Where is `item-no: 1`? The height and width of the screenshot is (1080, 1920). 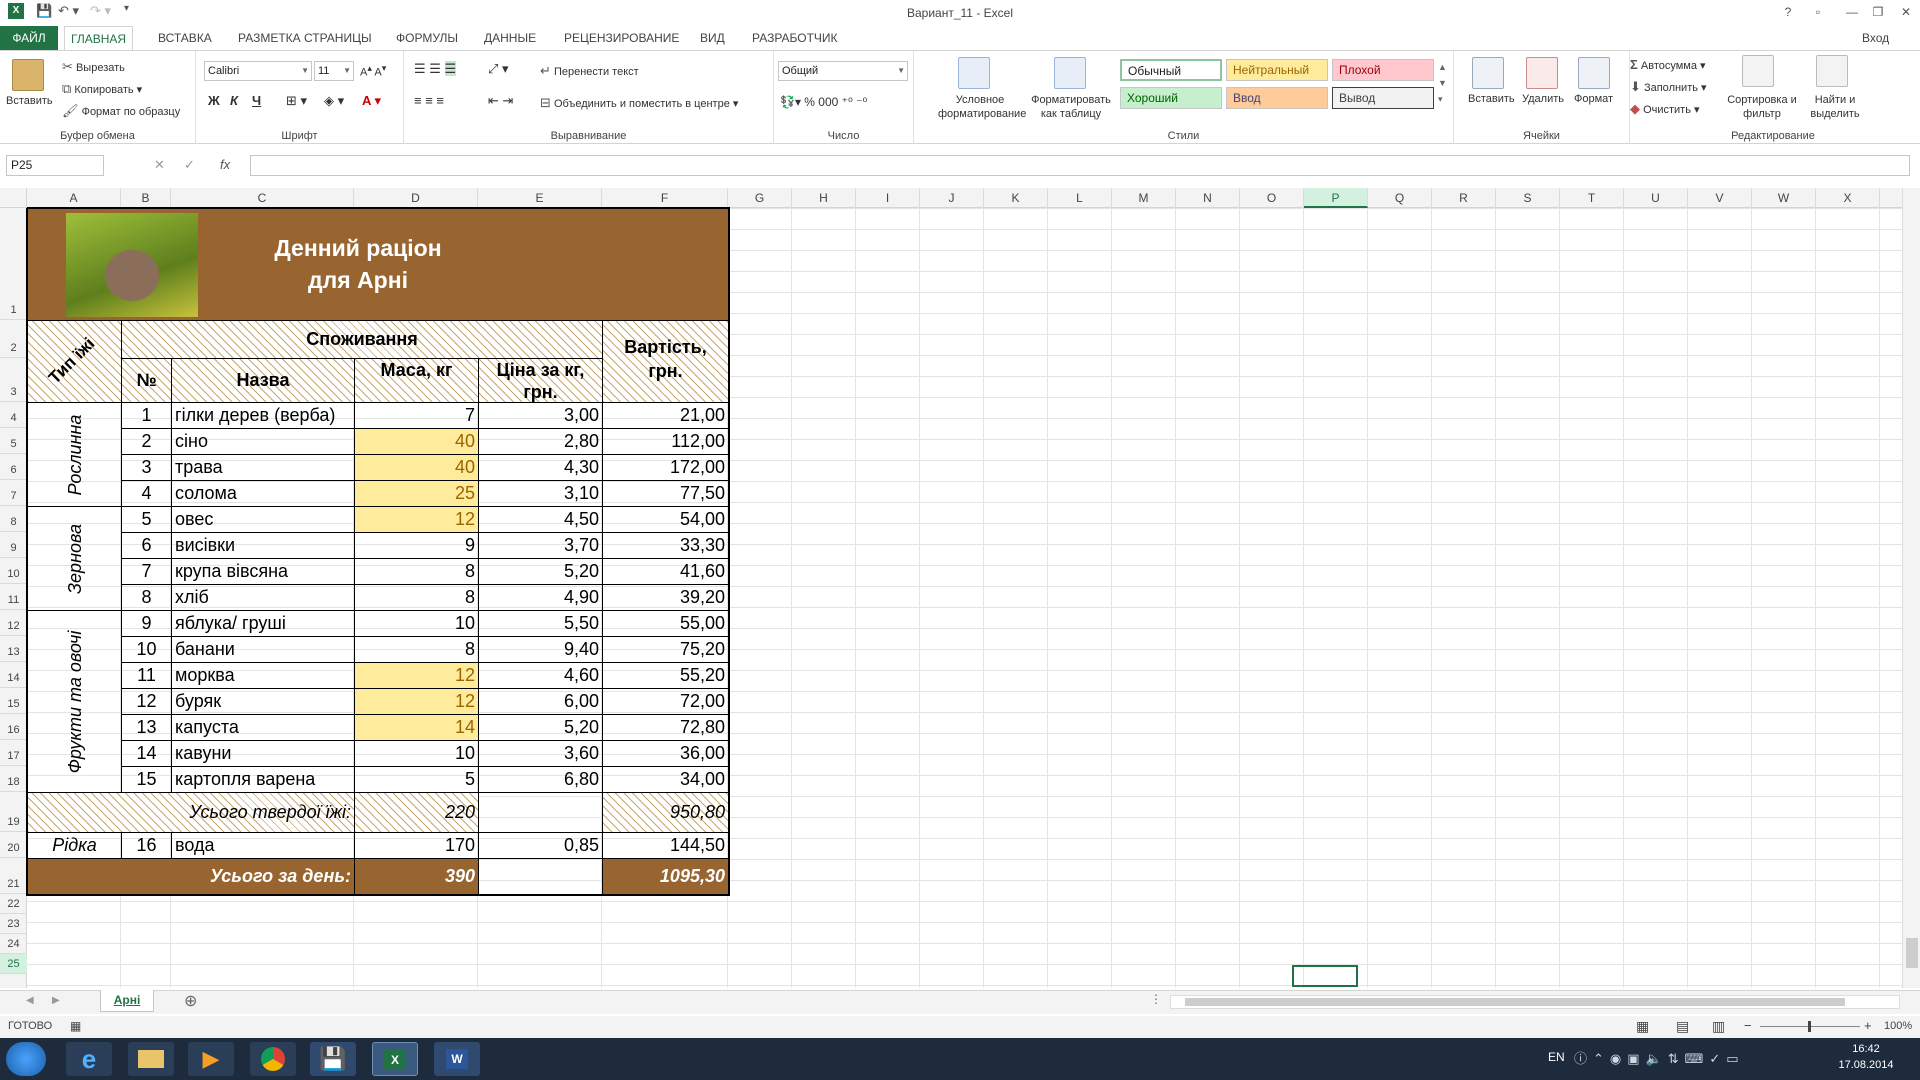 item-no: 1 is located at coordinates (146, 415).